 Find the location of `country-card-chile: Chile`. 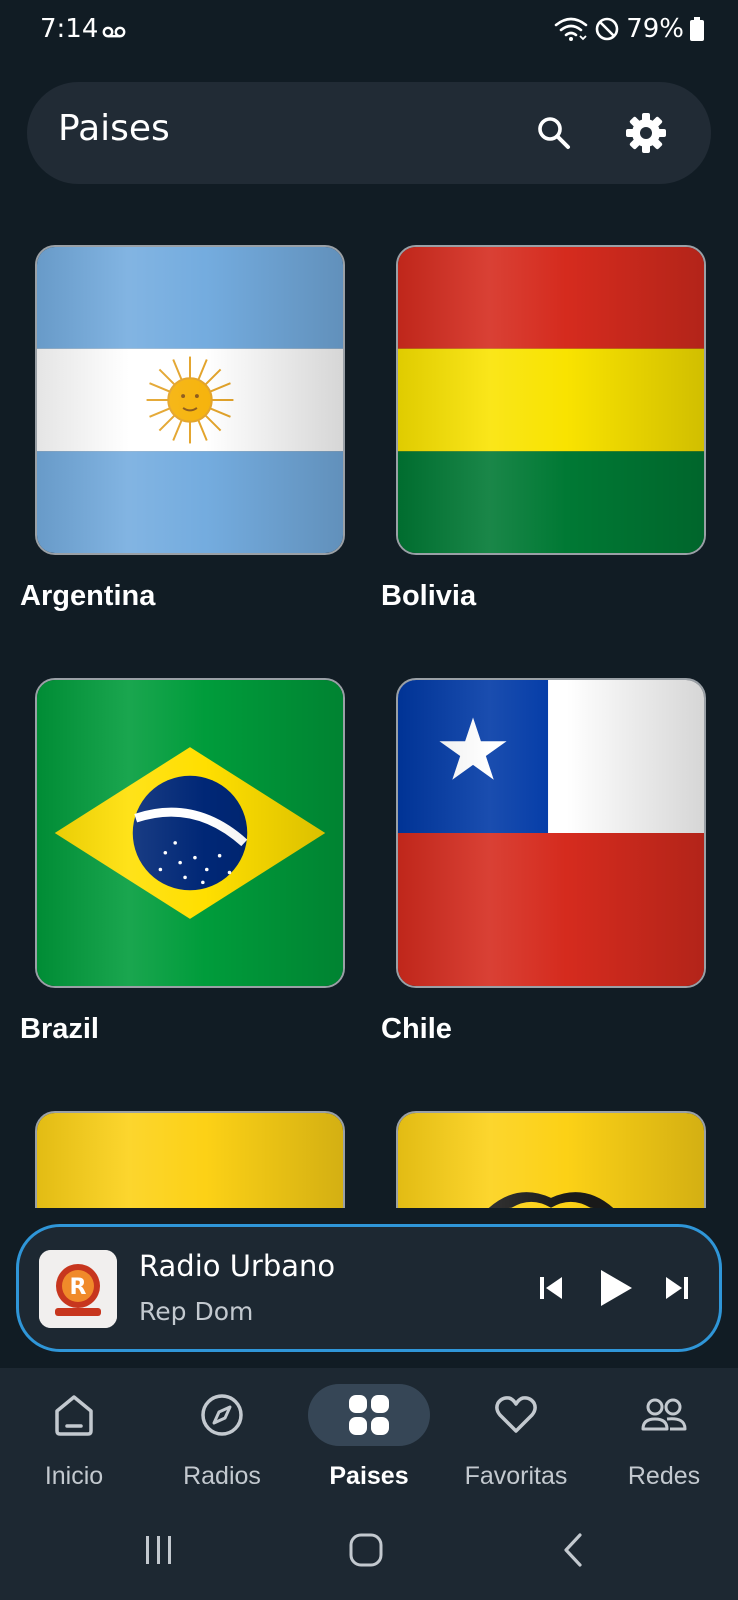

country-card-chile: Chile is located at coordinates (551, 843).